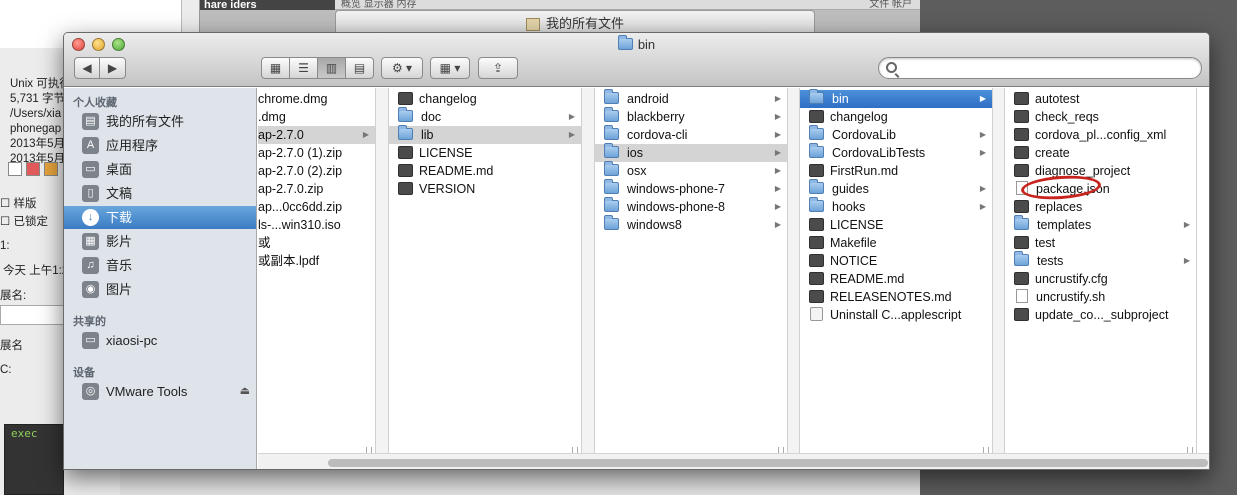  Describe the element at coordinates (90, 121) in the screenshot. I see `all-files-icon: ▤` at that location.